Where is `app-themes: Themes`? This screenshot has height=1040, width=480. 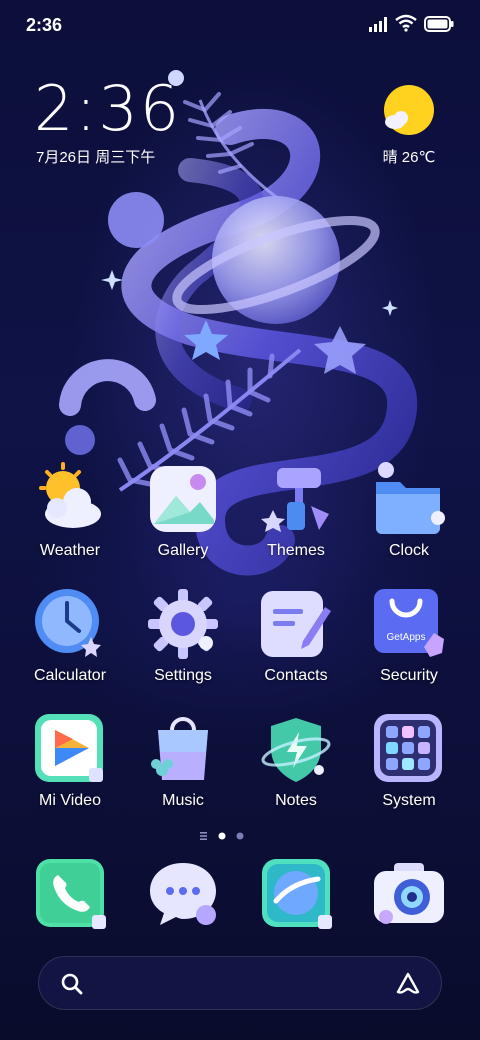
app-themes: Themes is located at coordinates (296, 511).